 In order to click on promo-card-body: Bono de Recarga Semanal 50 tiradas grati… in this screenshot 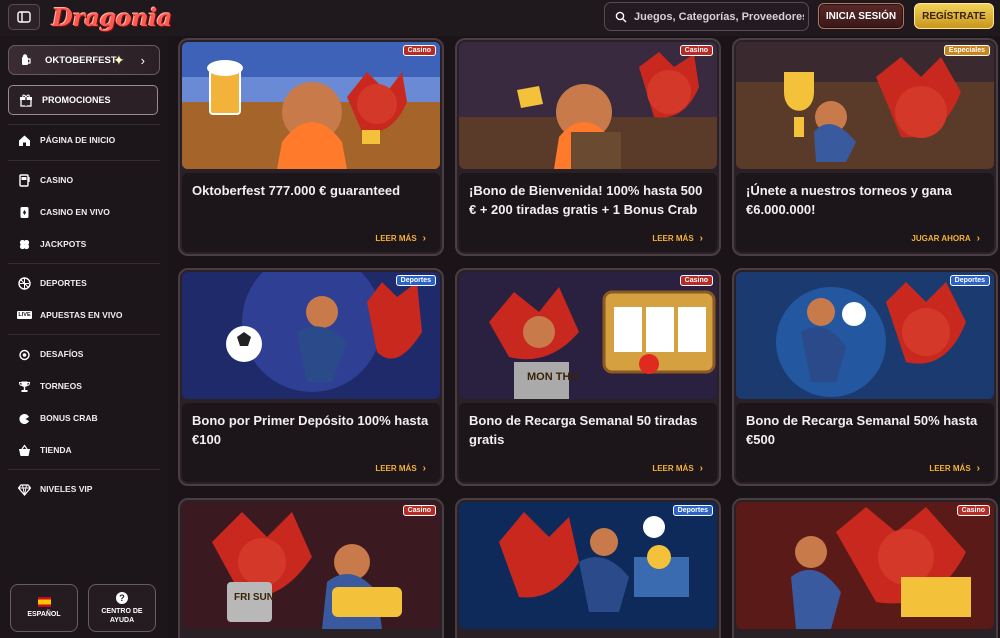, I will do `click(588, 442)`.